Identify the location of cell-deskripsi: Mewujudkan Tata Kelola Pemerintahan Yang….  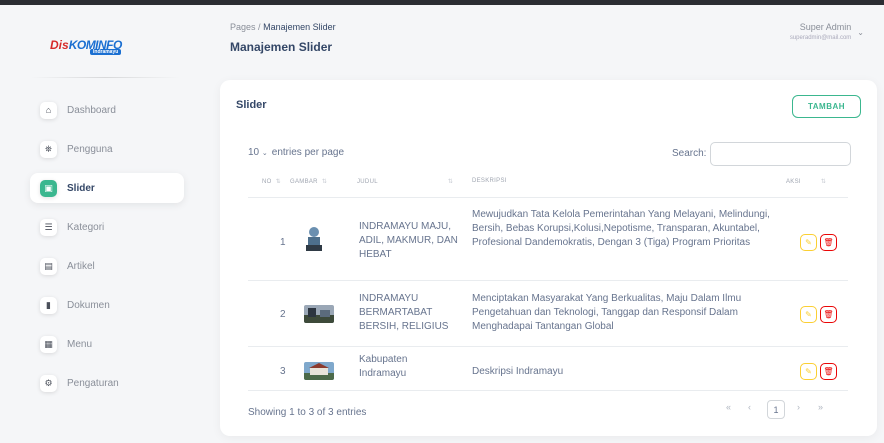
(621, 228).